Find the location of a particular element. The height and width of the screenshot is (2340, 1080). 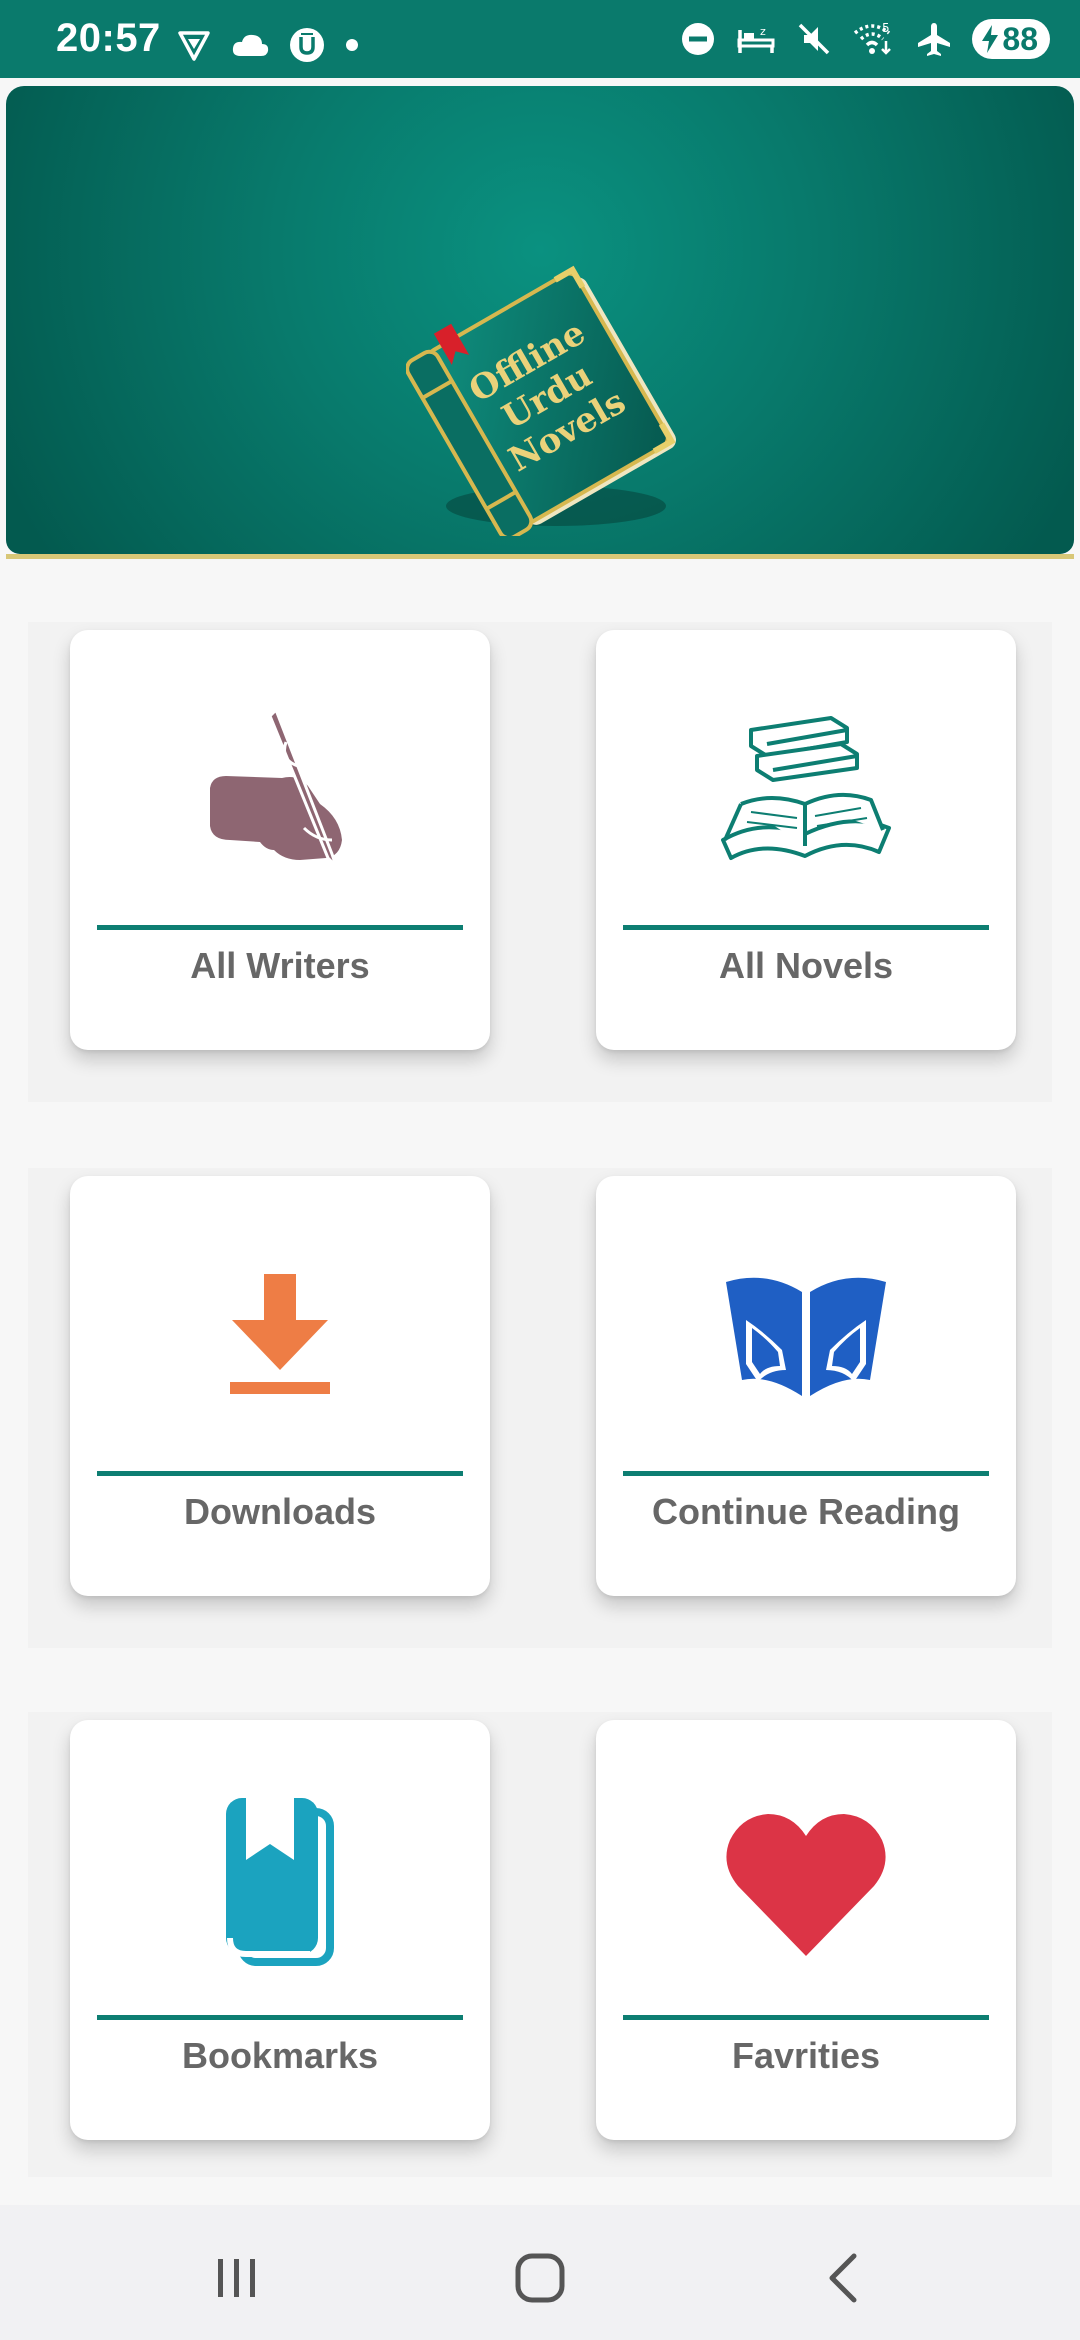

battery-indicator: 88 is located at coordinates (1011, 39).